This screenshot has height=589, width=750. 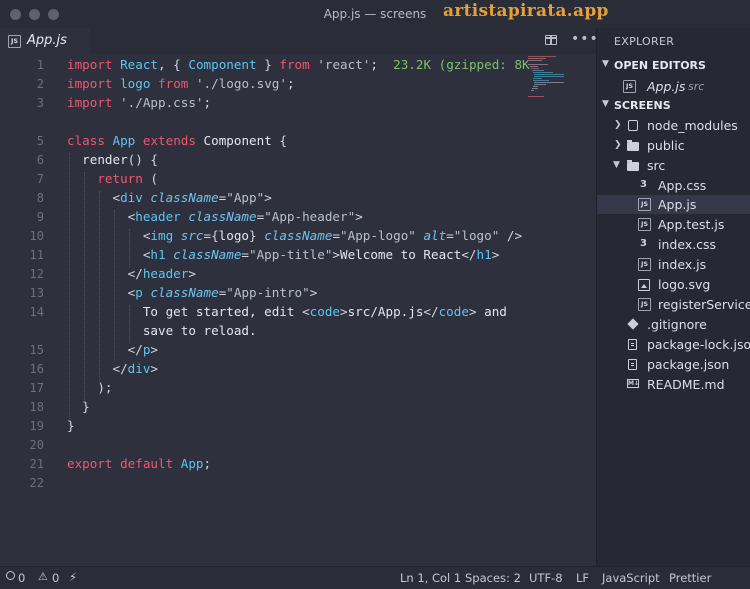 I want to click on tree-item-app-js: JS App.js, so click(x=673, y=204).